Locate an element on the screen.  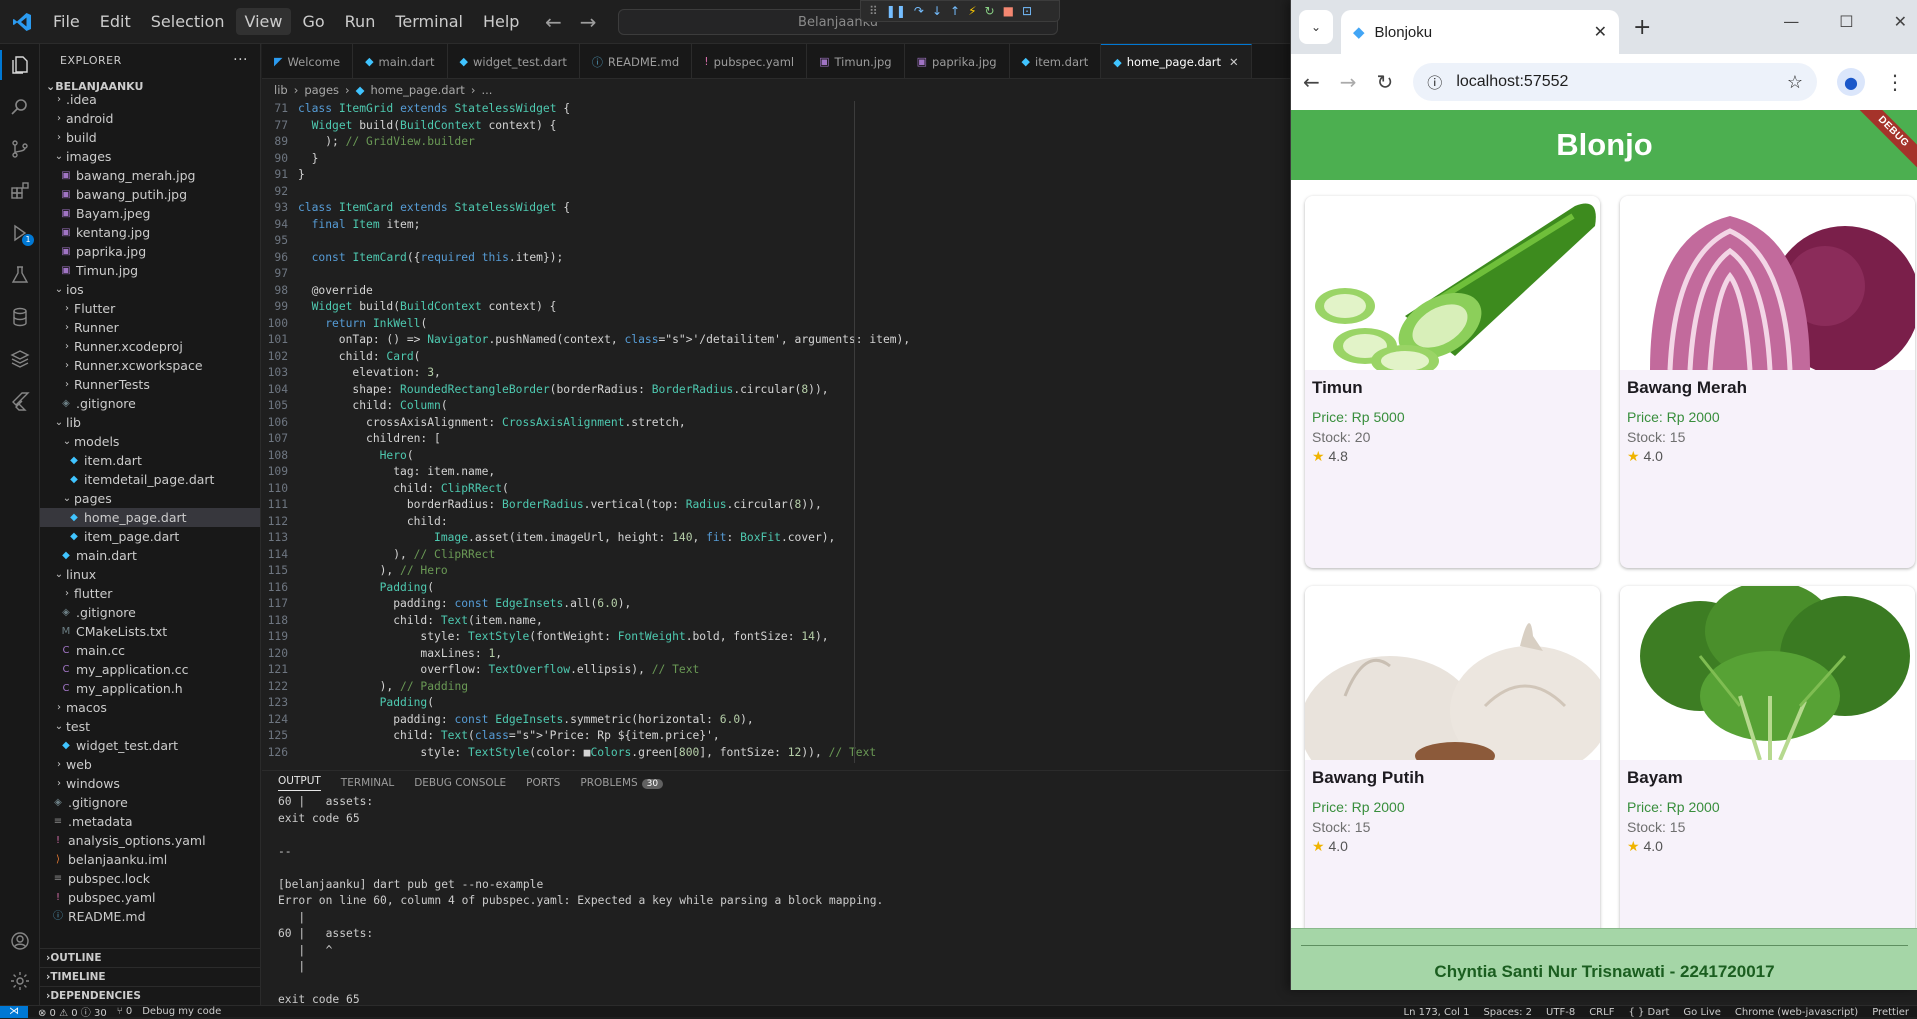
tree-item: › Runner is located at coordinates (150, 327).